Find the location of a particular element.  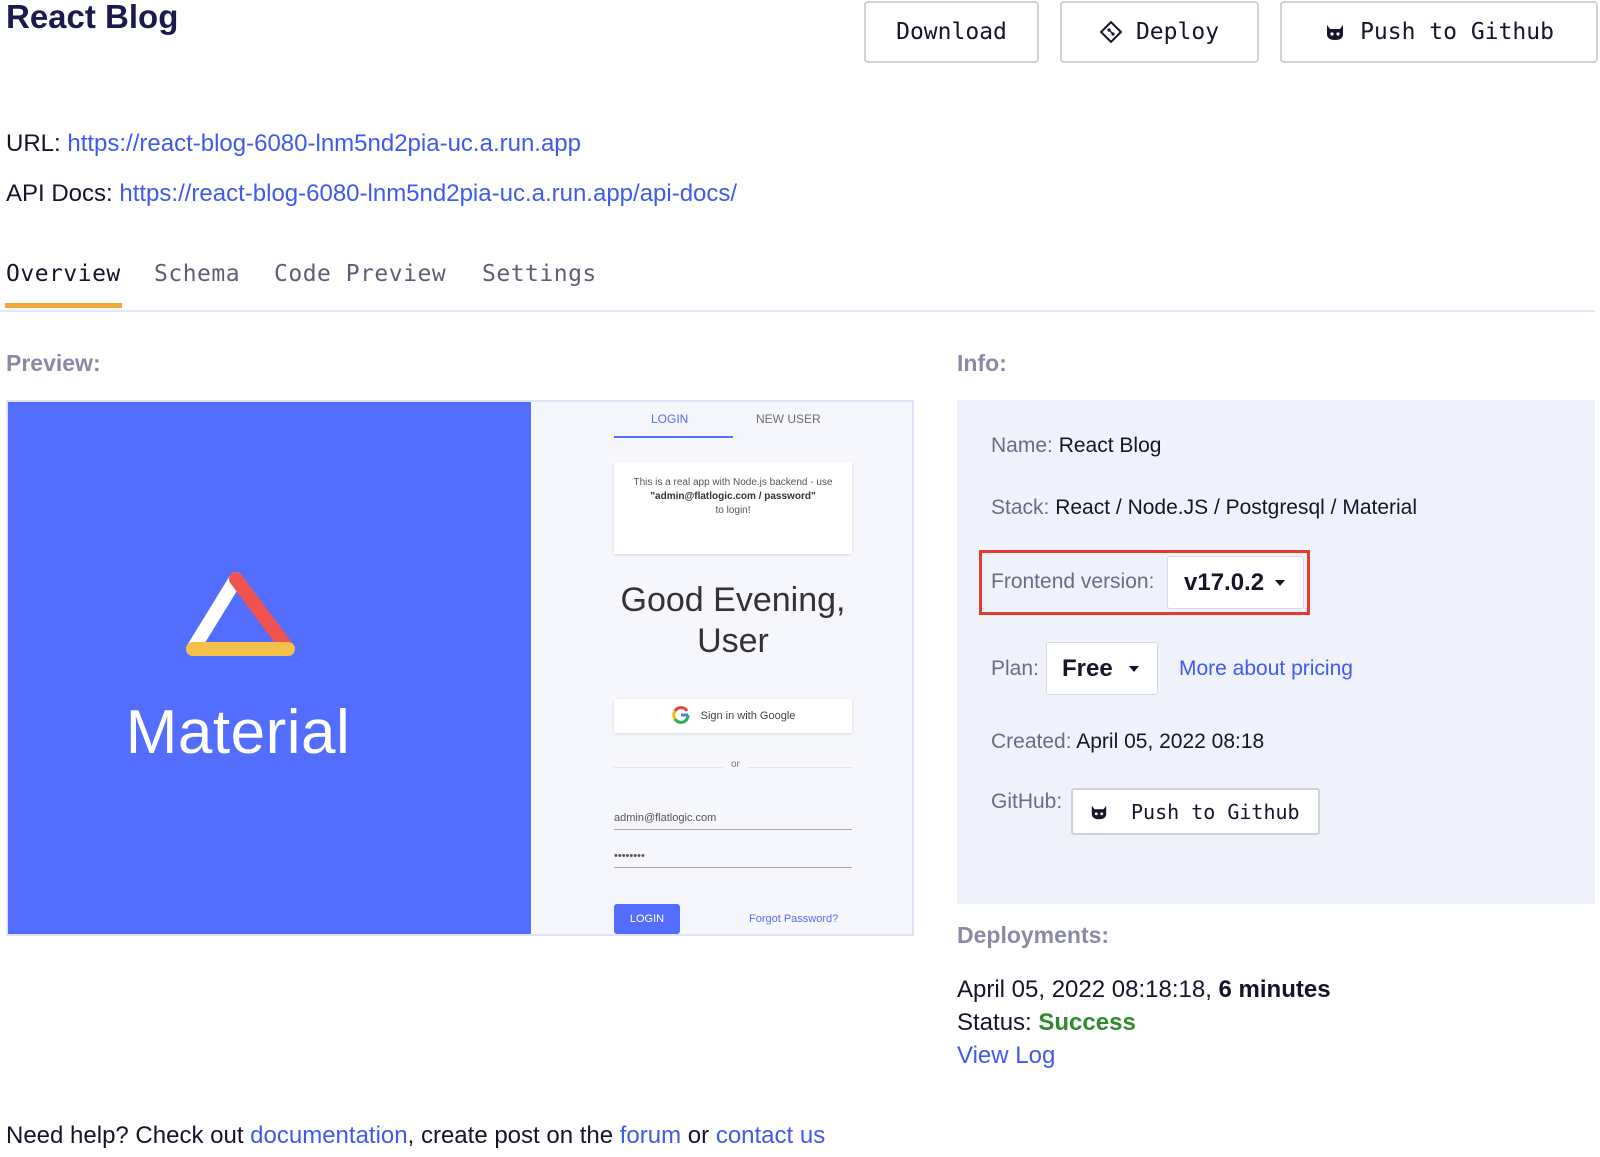

name-value: React Blog is located at coordinates (1110, 445).